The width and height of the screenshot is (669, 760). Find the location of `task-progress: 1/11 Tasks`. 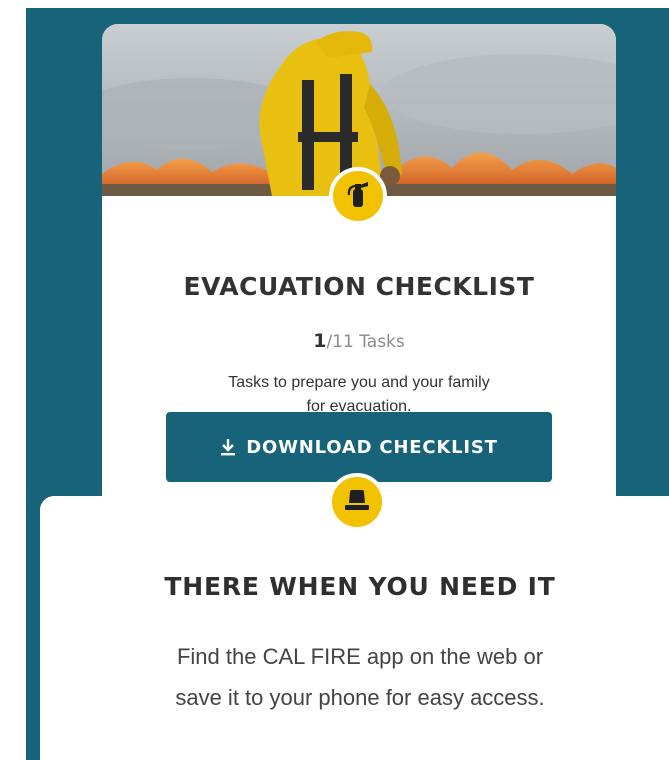

task-progress: 1/11 Tasks is located at coordinates (359, 341).